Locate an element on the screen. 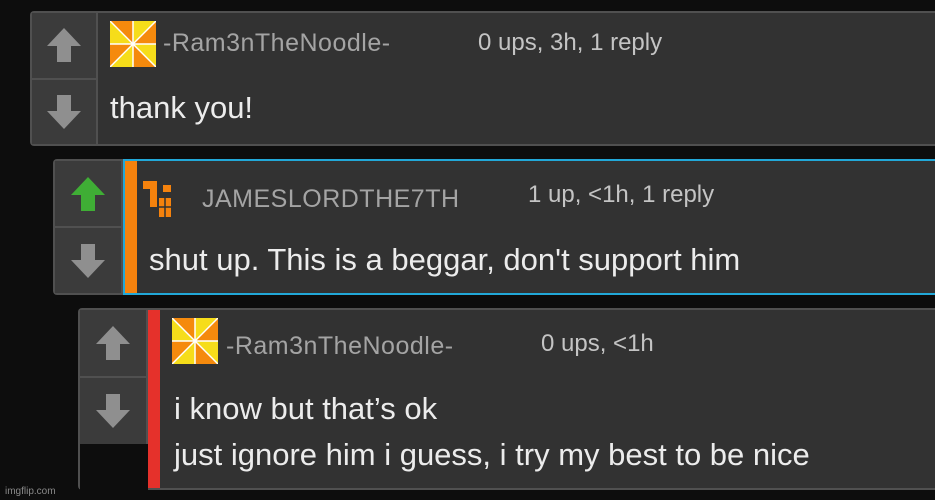 The width and height of the screenshot is (935, 500). comment-meta: 1 up, <1h, 1 reply is located at coordinates (621, 194).